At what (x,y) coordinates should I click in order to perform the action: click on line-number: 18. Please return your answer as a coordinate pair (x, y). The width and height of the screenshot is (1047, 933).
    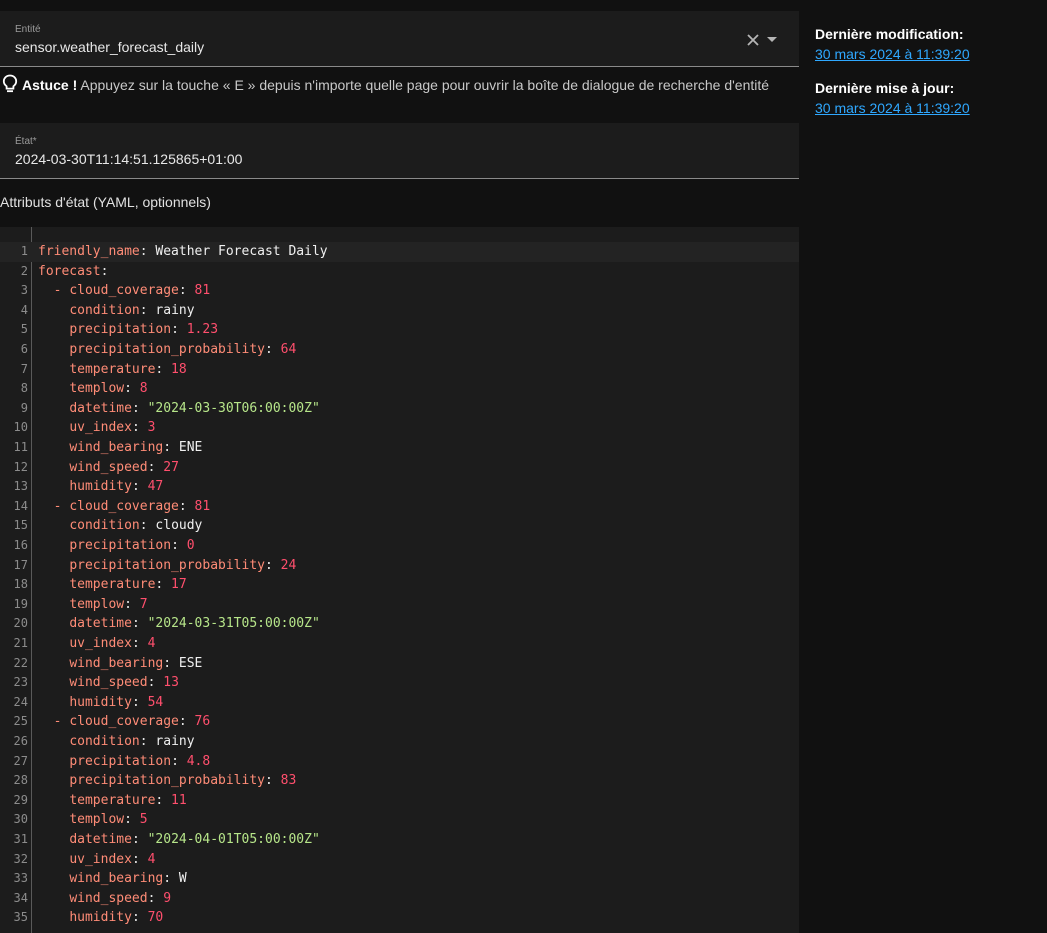
    Looking at the image, I should click on (20, 584).